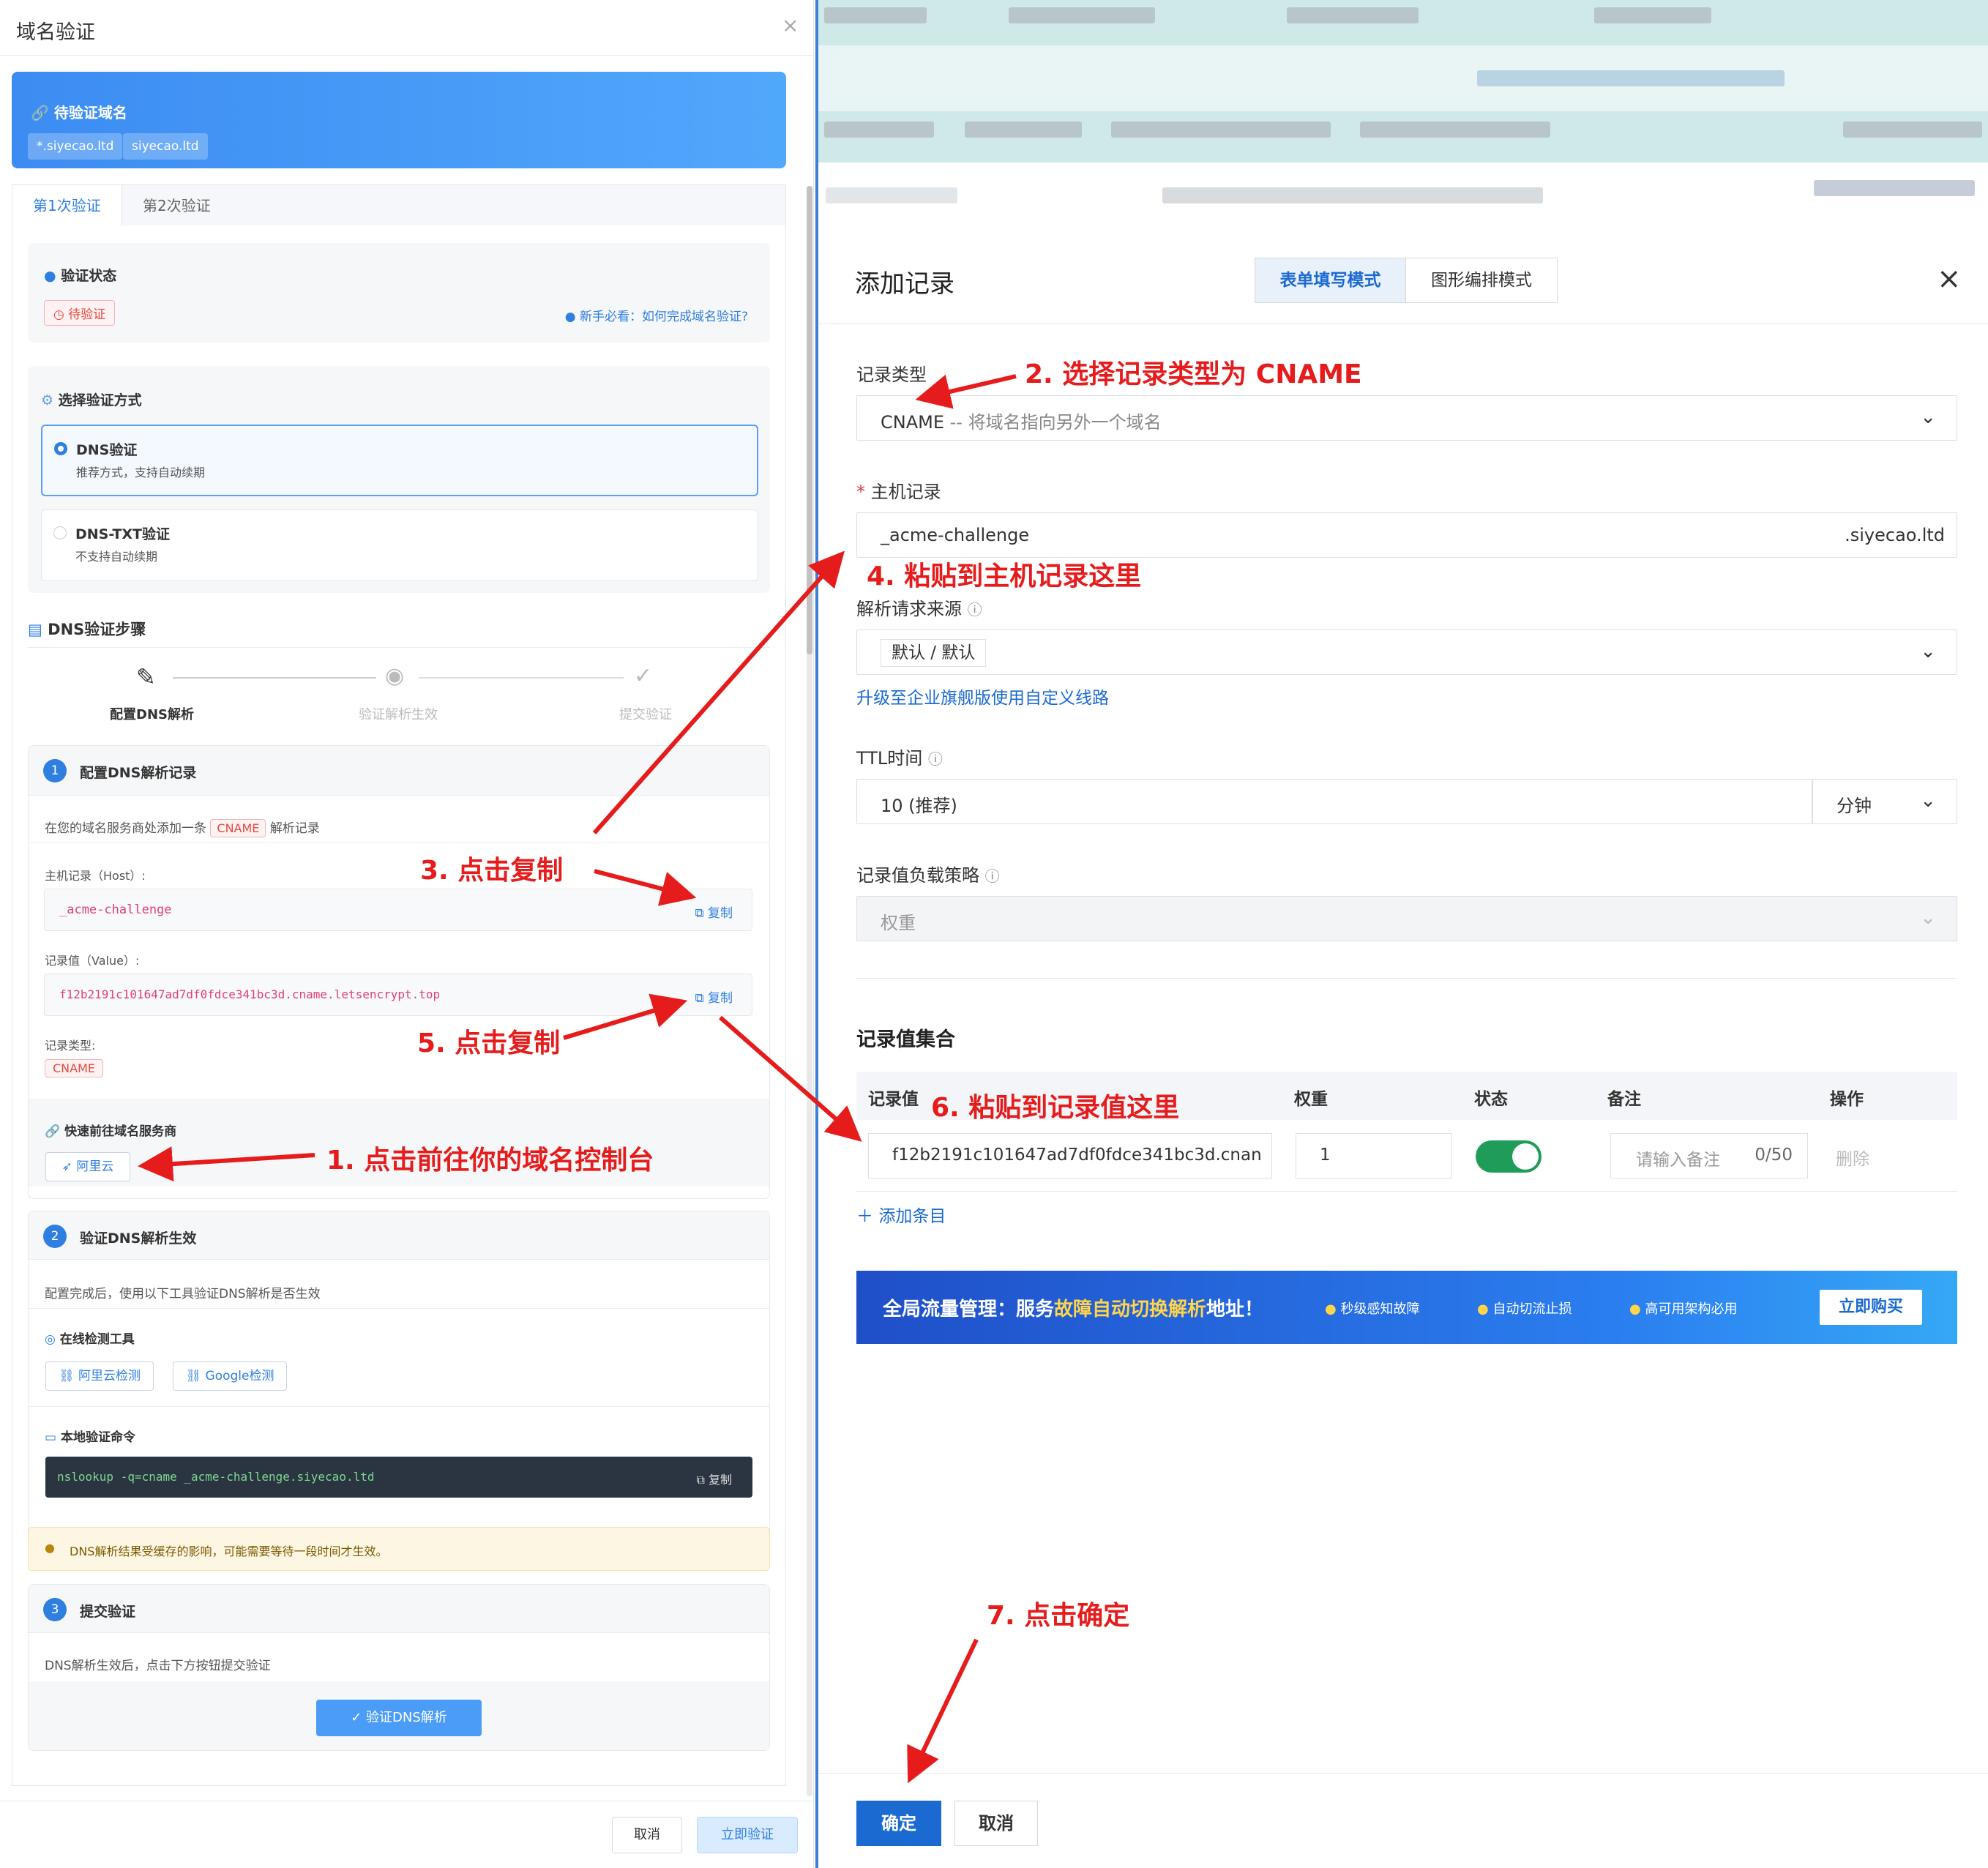 The width and height of the screenshot is (1988, 1868). I want to click on ttl-input: 10 (推荐), so click(1334, 801).